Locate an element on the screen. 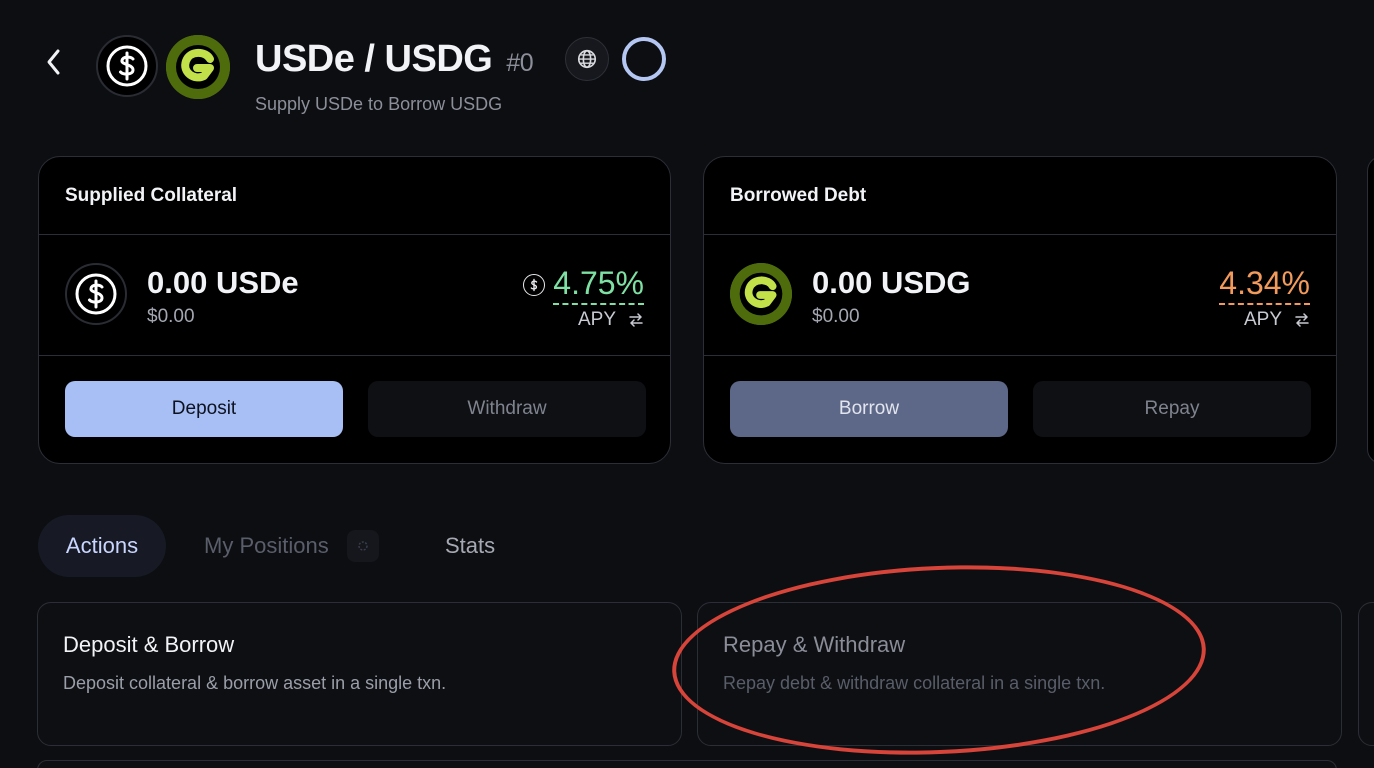  website-button is located at coordinates (587, 59).